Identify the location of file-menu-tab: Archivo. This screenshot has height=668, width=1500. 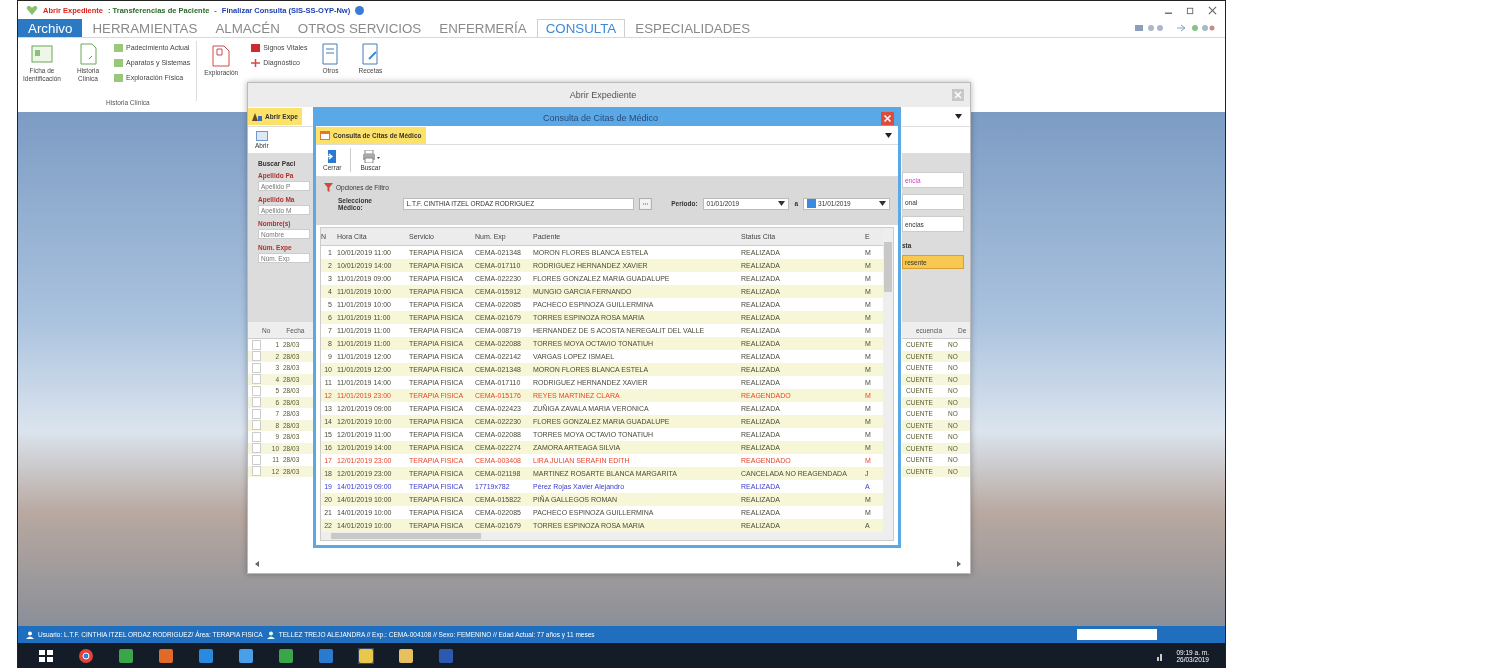
(50, 28).